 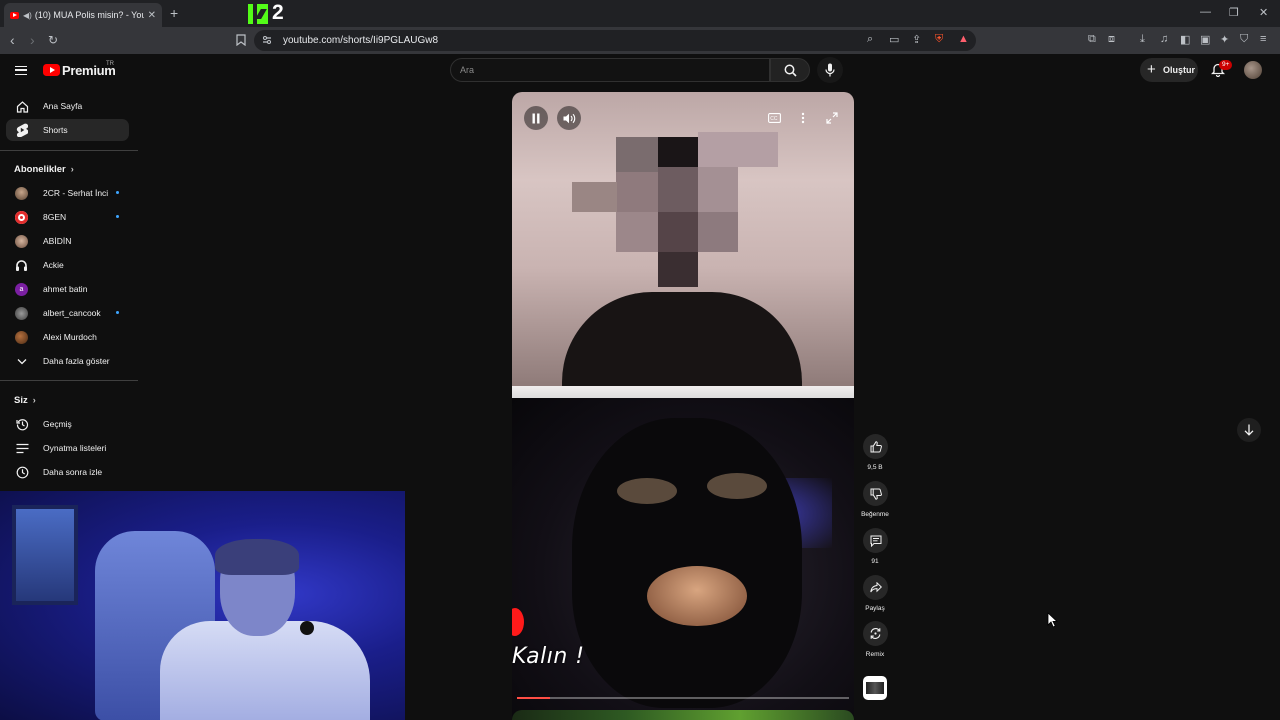 I want to click on subscription-channel: albert_cancook, so click(x=67, y=313).